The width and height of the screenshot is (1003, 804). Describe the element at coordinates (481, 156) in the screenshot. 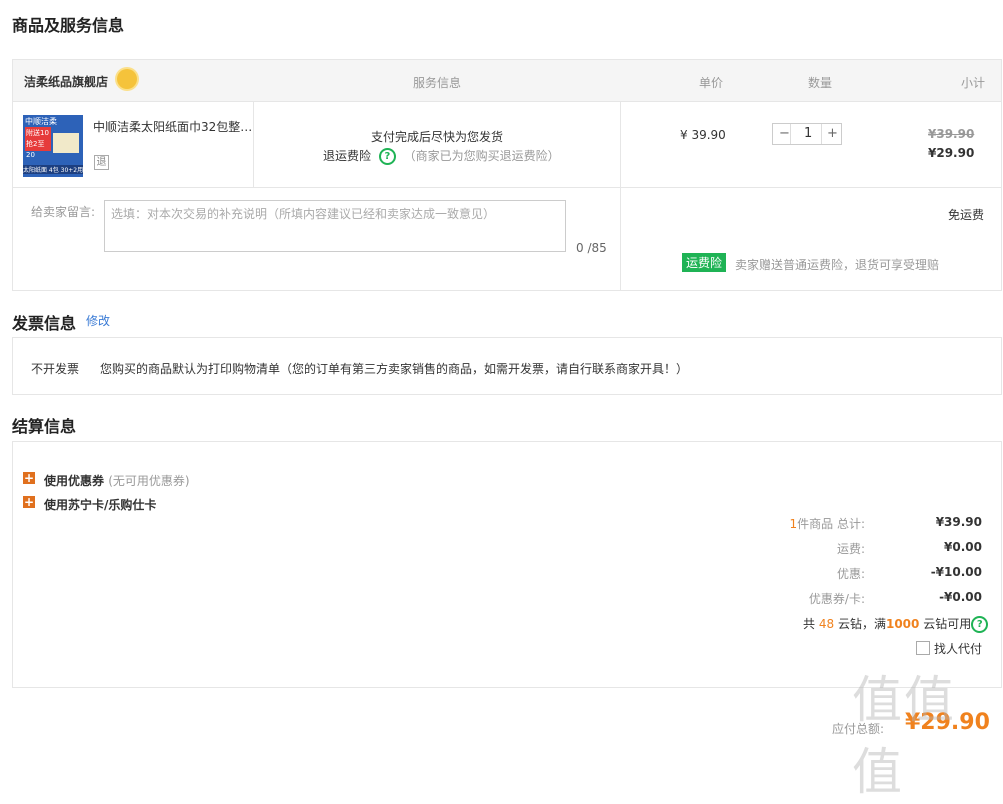

I see `return-insurance-note: （商家已为您购买退运费险）` at that location.